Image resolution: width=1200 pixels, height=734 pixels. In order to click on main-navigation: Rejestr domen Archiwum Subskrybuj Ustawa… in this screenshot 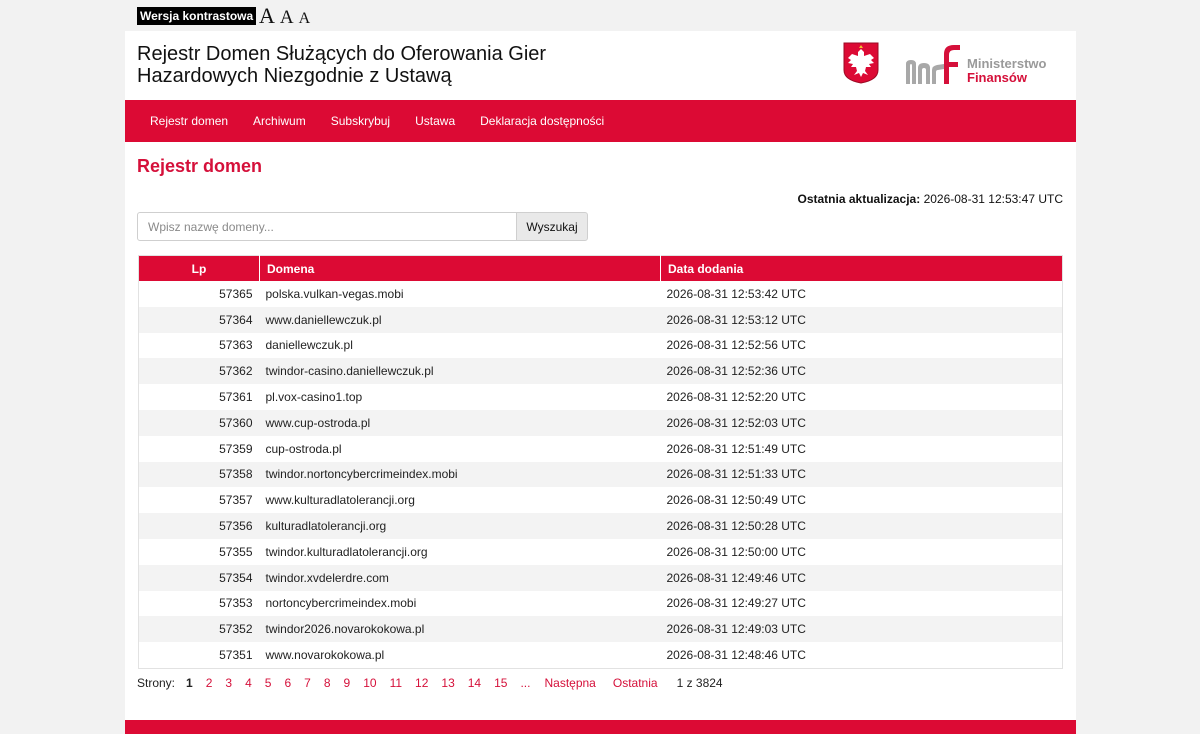, I will do `click(600, 121)`.